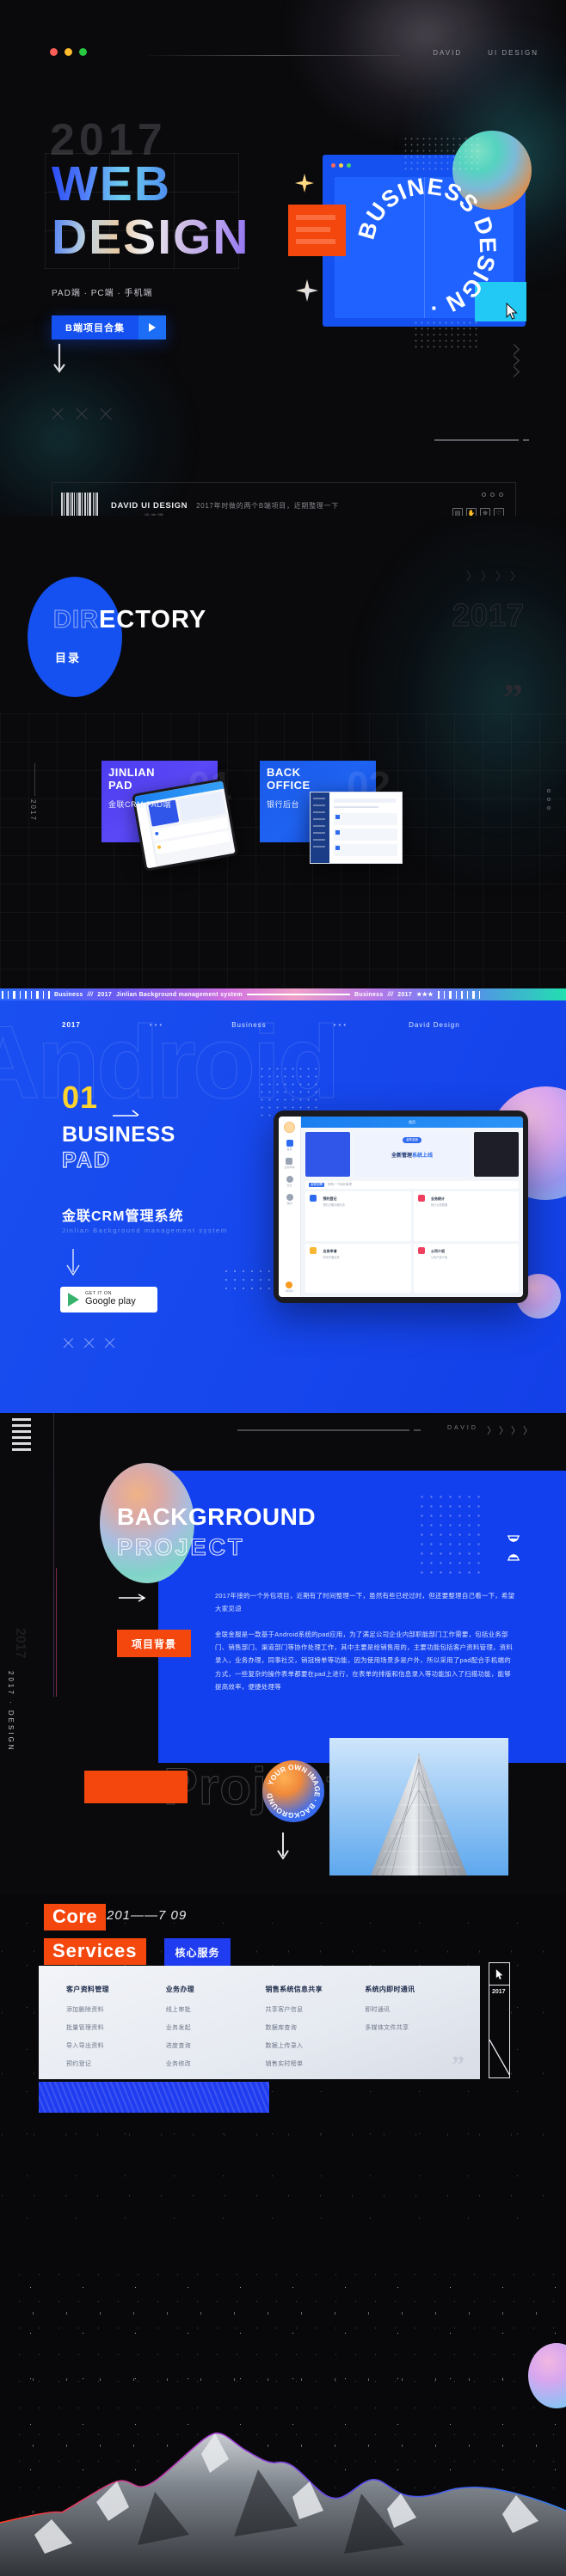  Describe the element at coordinates (289, 1145) in the screenshot. I see `sidebar-item-home: 首页` at that location.